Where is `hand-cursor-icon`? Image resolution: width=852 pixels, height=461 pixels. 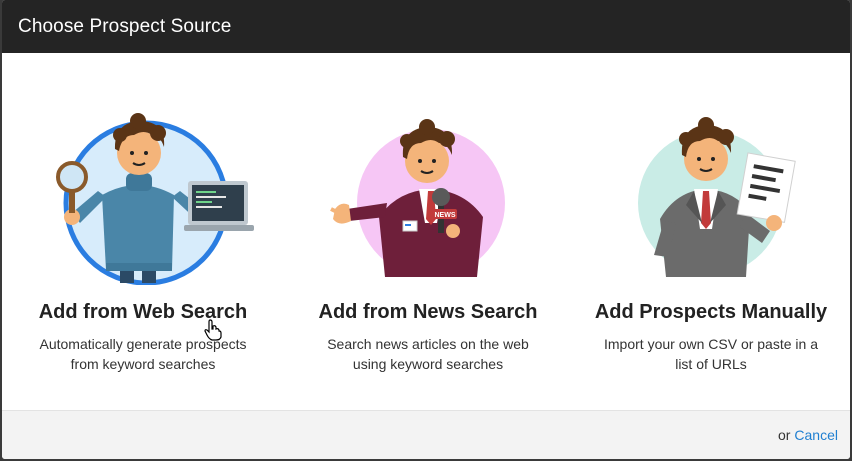 hand-cursor-icon is located at coordinates (213, 330).